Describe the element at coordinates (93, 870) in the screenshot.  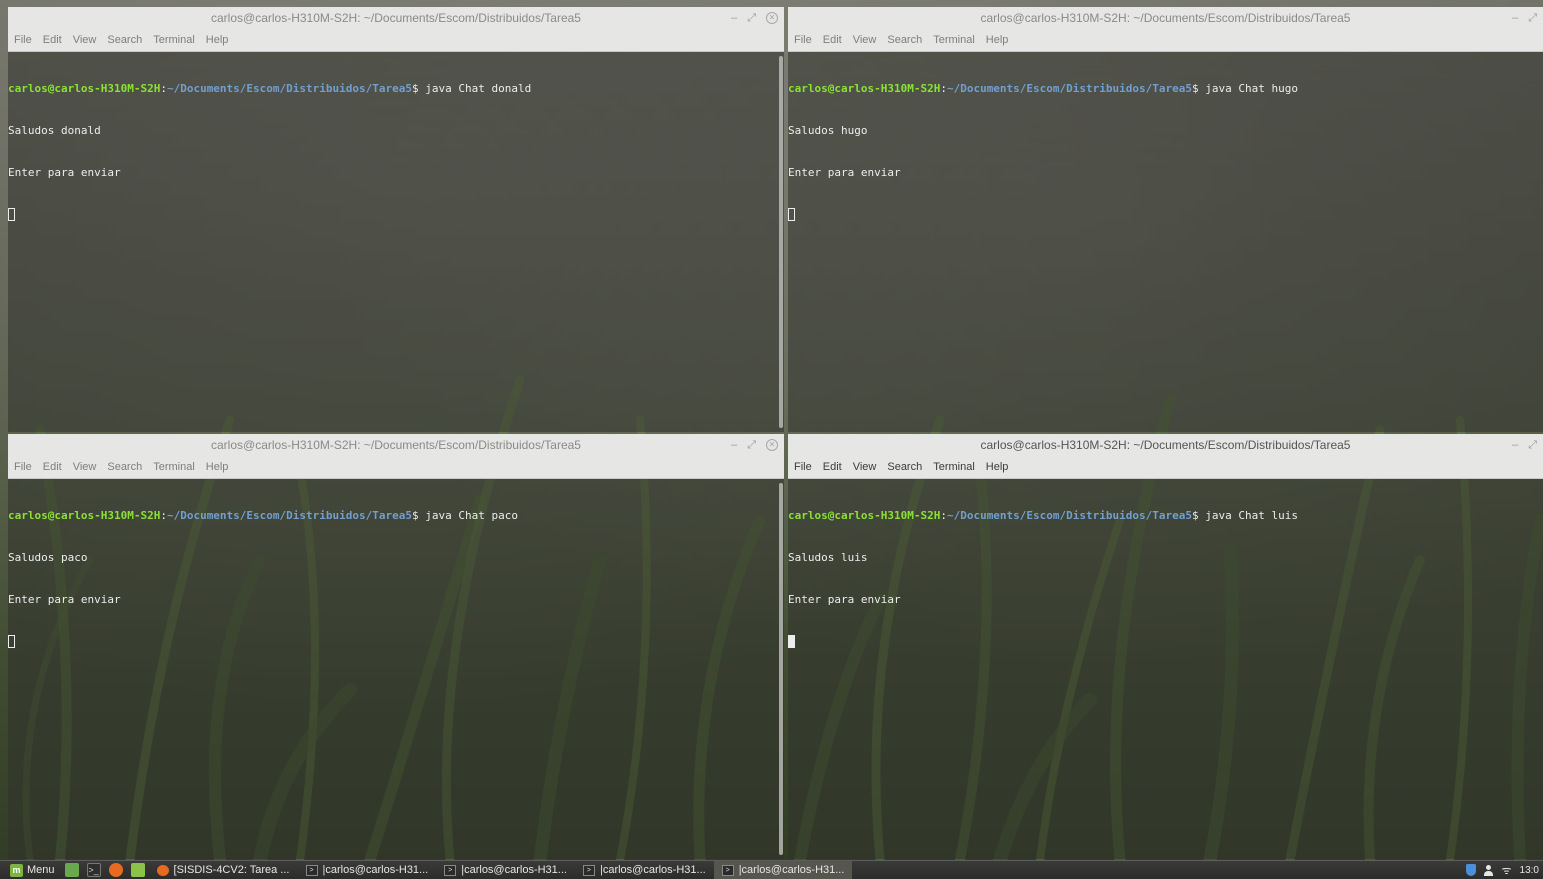
I see `terminal-launcher-icon: >_` at that location.